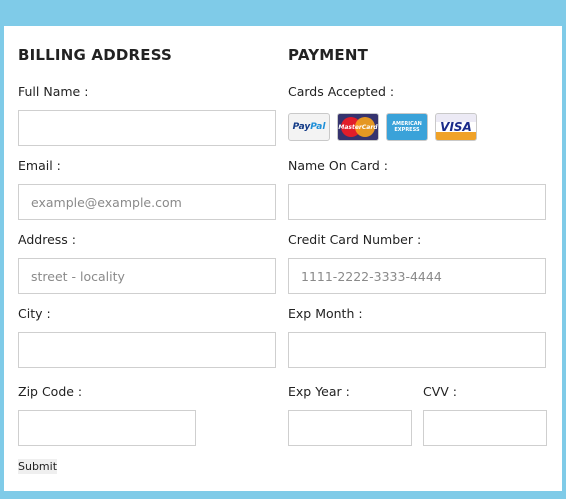 This screenshot has height=499, width=566. What do you see at coordinates (350, 428) in the screenshot?
I see `exp-year-input` at bounding box center [350, 428].